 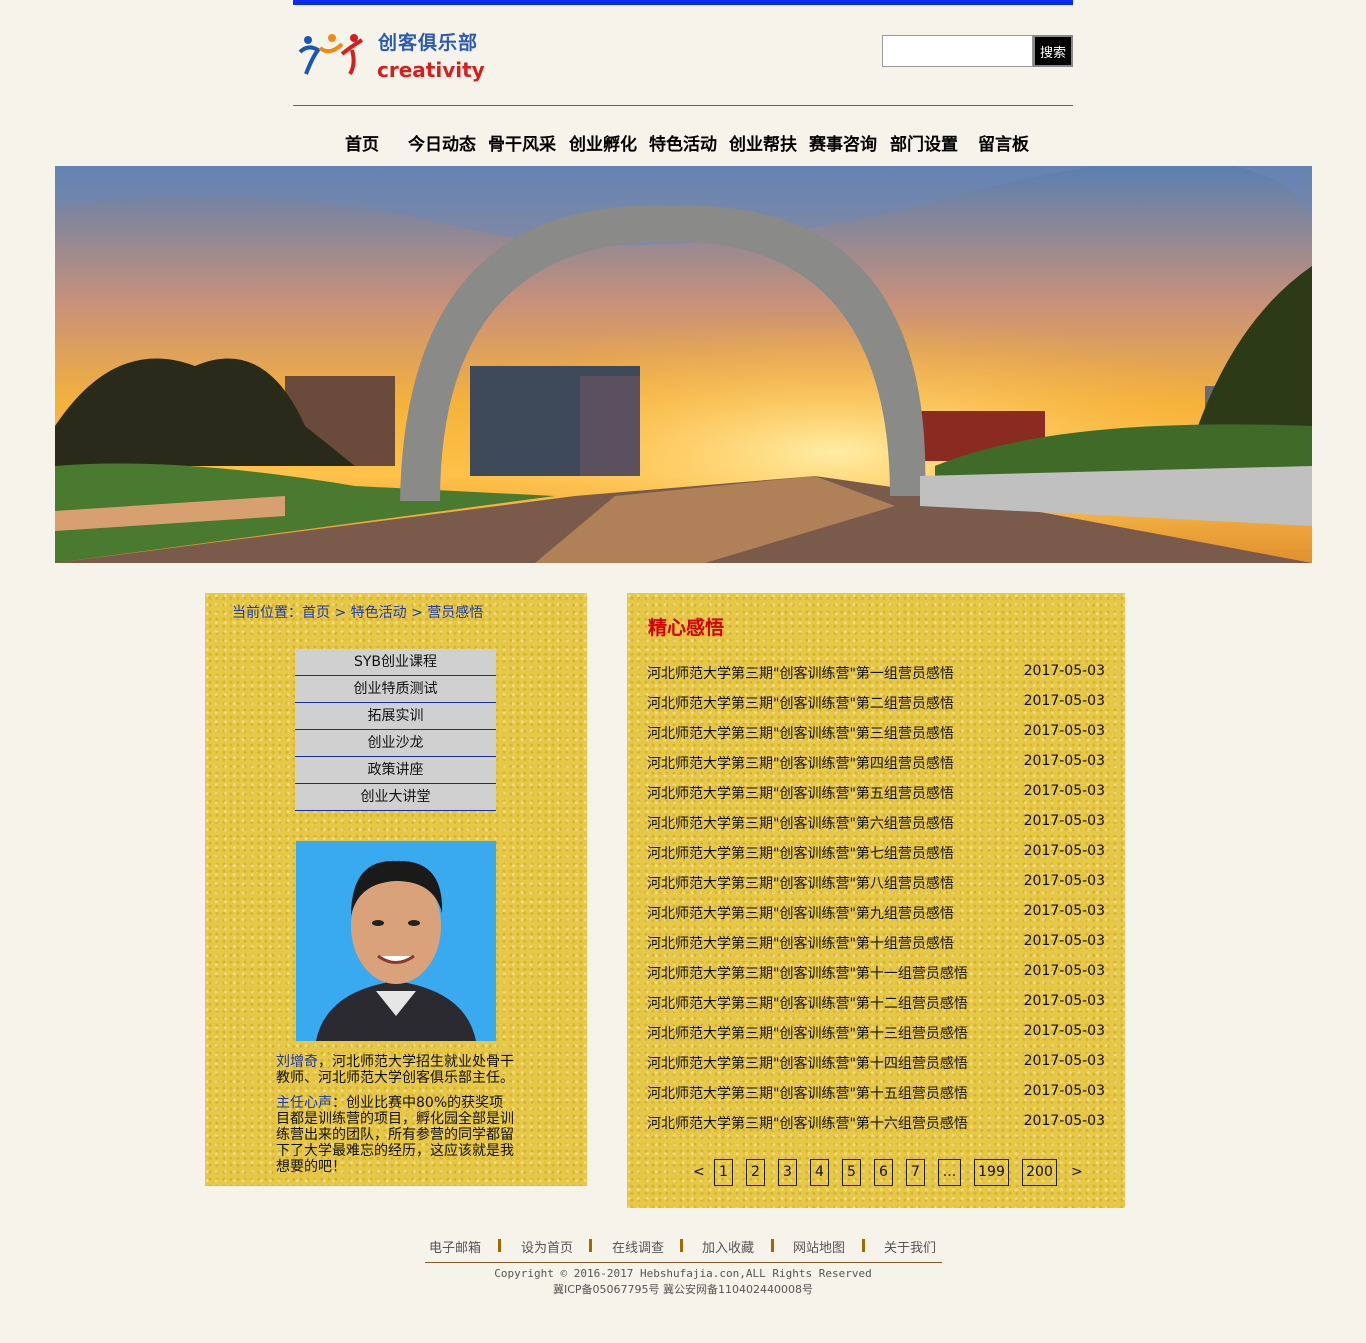 I want to click on list-item: 河北师范大学第三期"创客训练营"第十六组营员感悟 2017-05-03, so click(x=877, y=1124).